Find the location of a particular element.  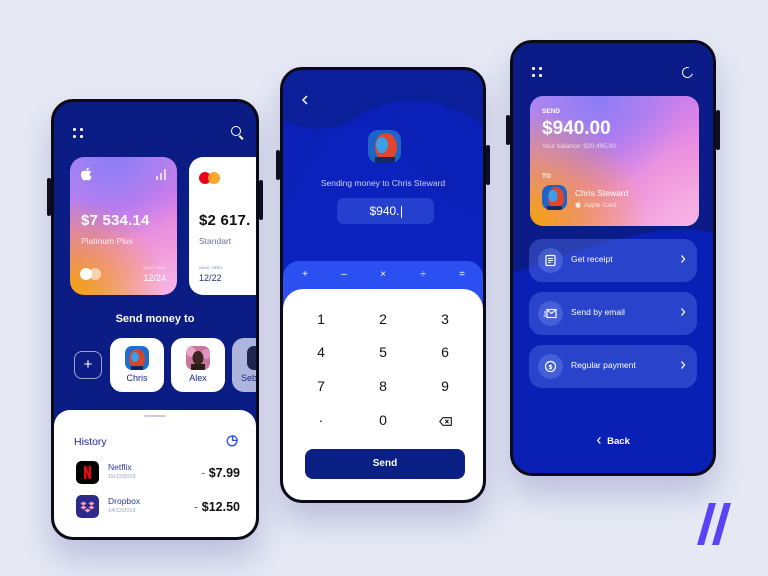

back-label: Back is located at coordinates (618, 441).